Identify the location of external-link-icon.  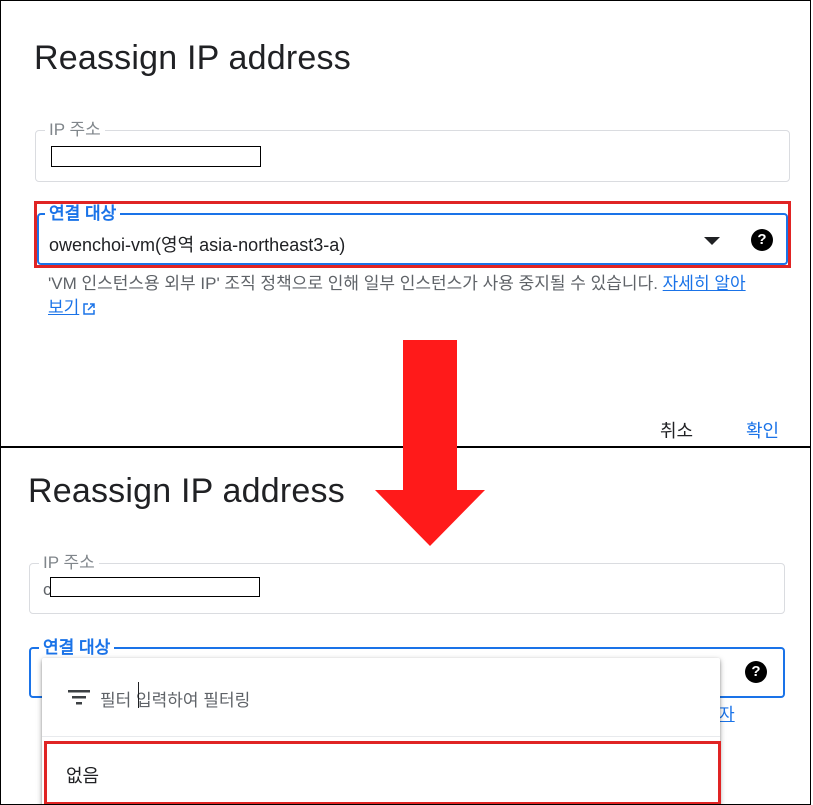
(89, 308).